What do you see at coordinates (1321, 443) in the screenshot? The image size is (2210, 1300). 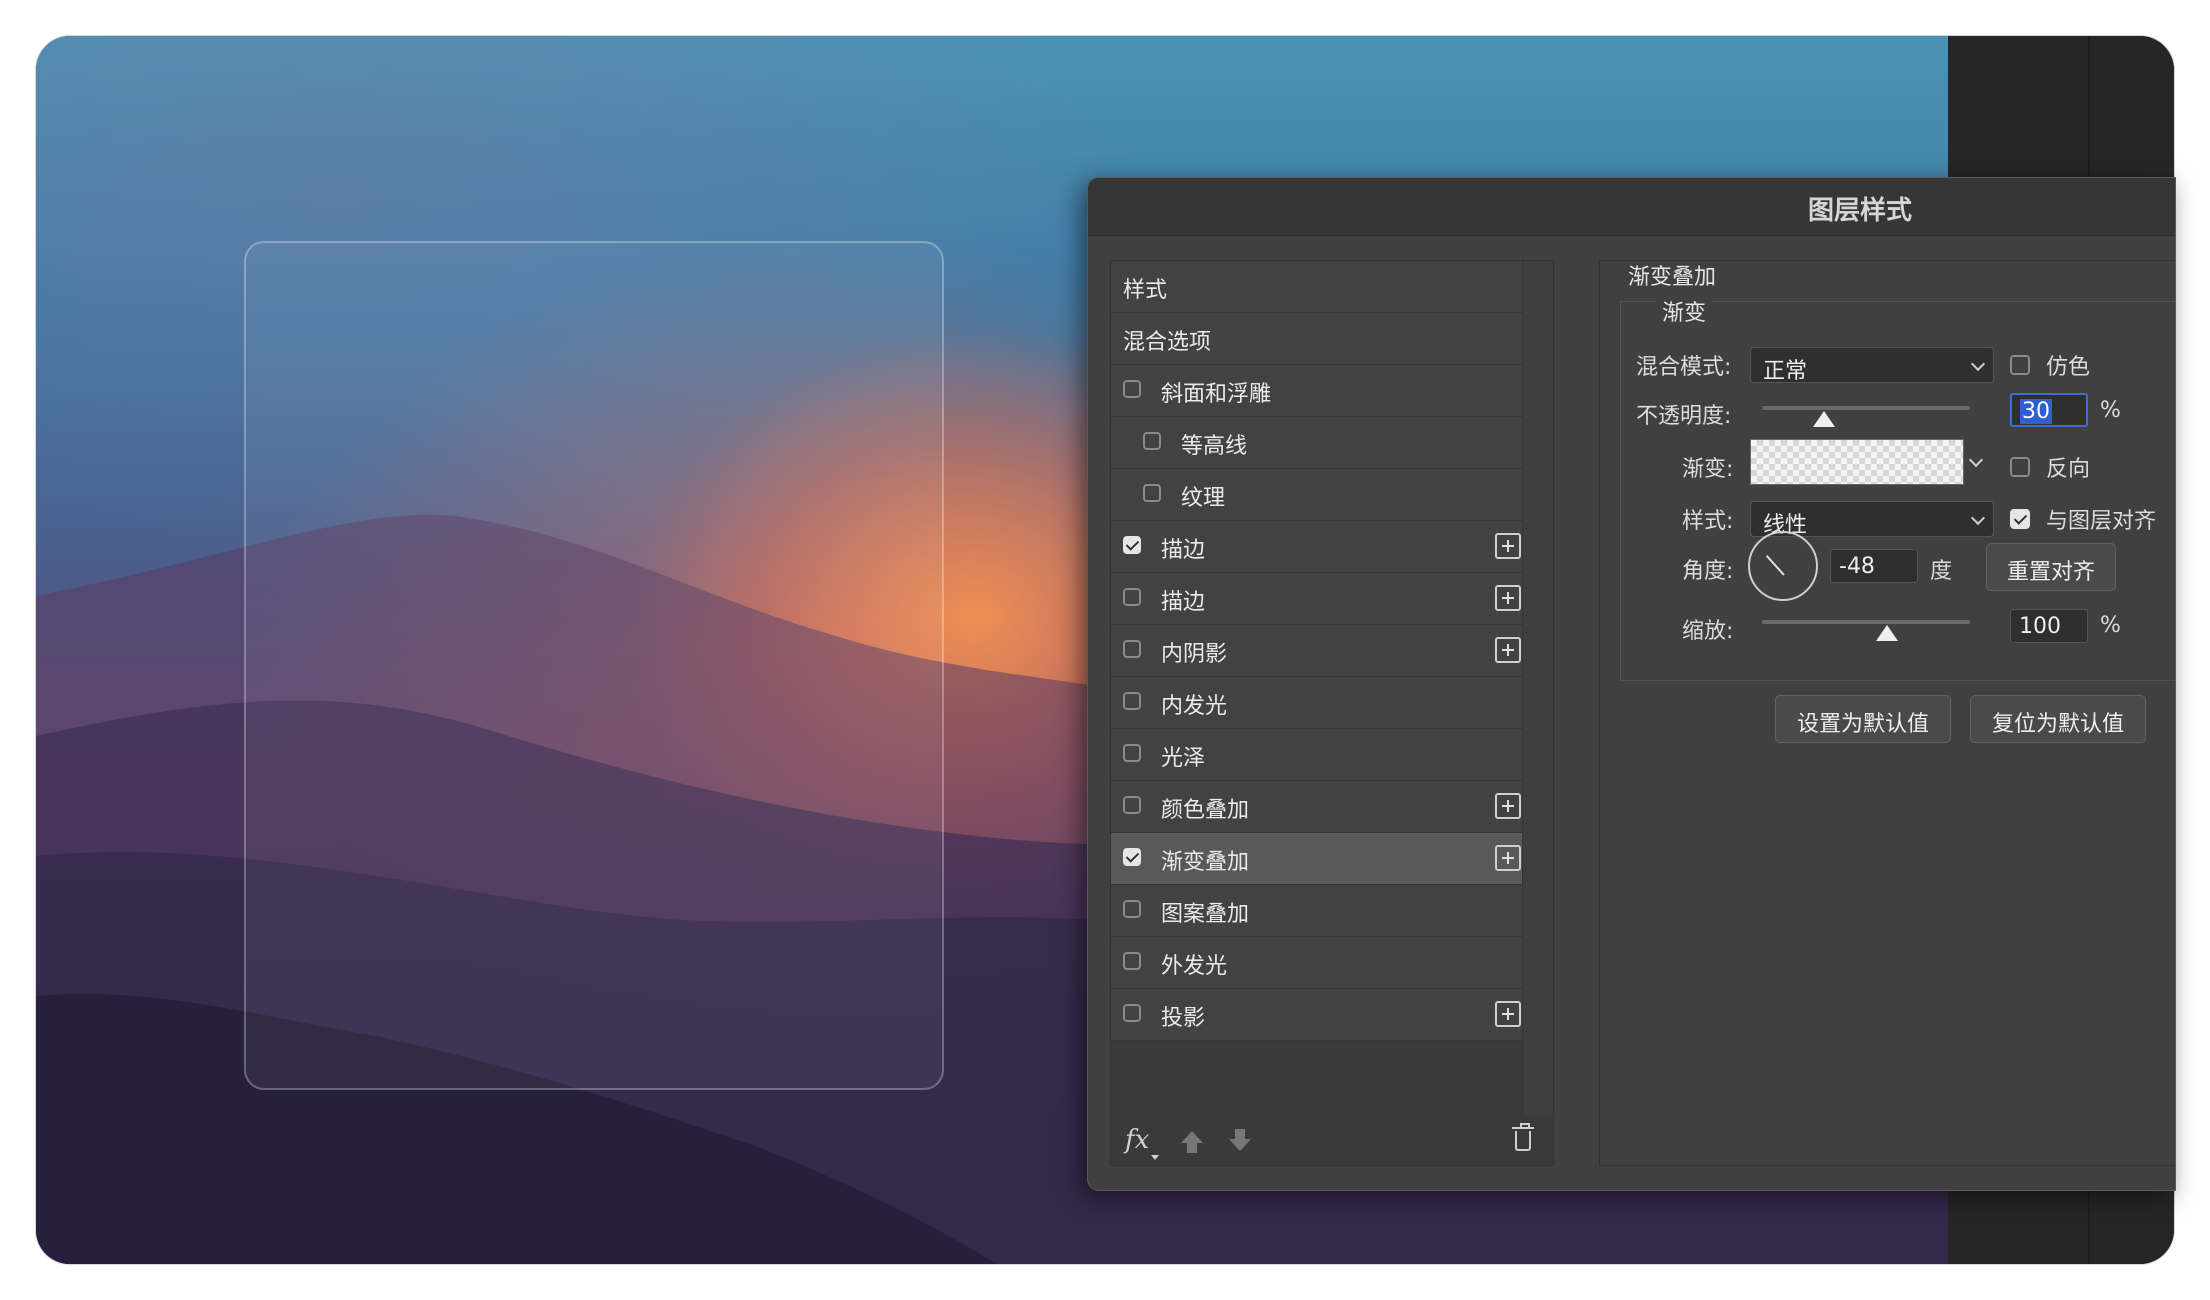 I see `style-row: 等高线` at bounding box center [1321, 443].